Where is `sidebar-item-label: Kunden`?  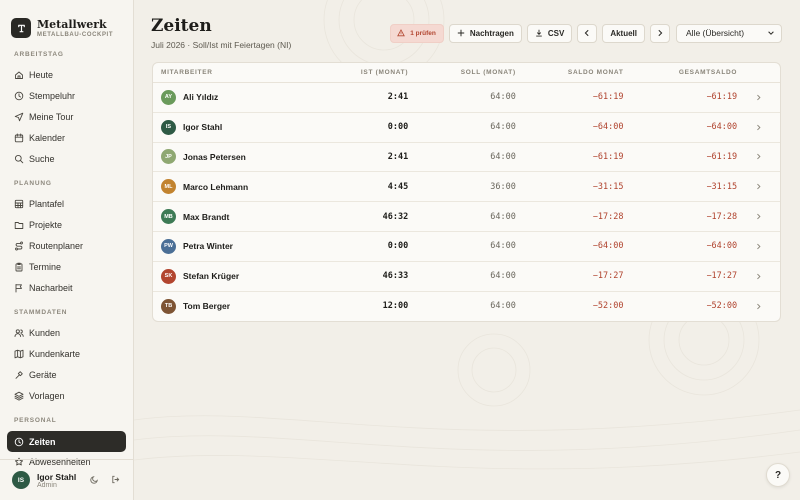
sidebar-item-label: Kunden is located at coordinates (45, 333).